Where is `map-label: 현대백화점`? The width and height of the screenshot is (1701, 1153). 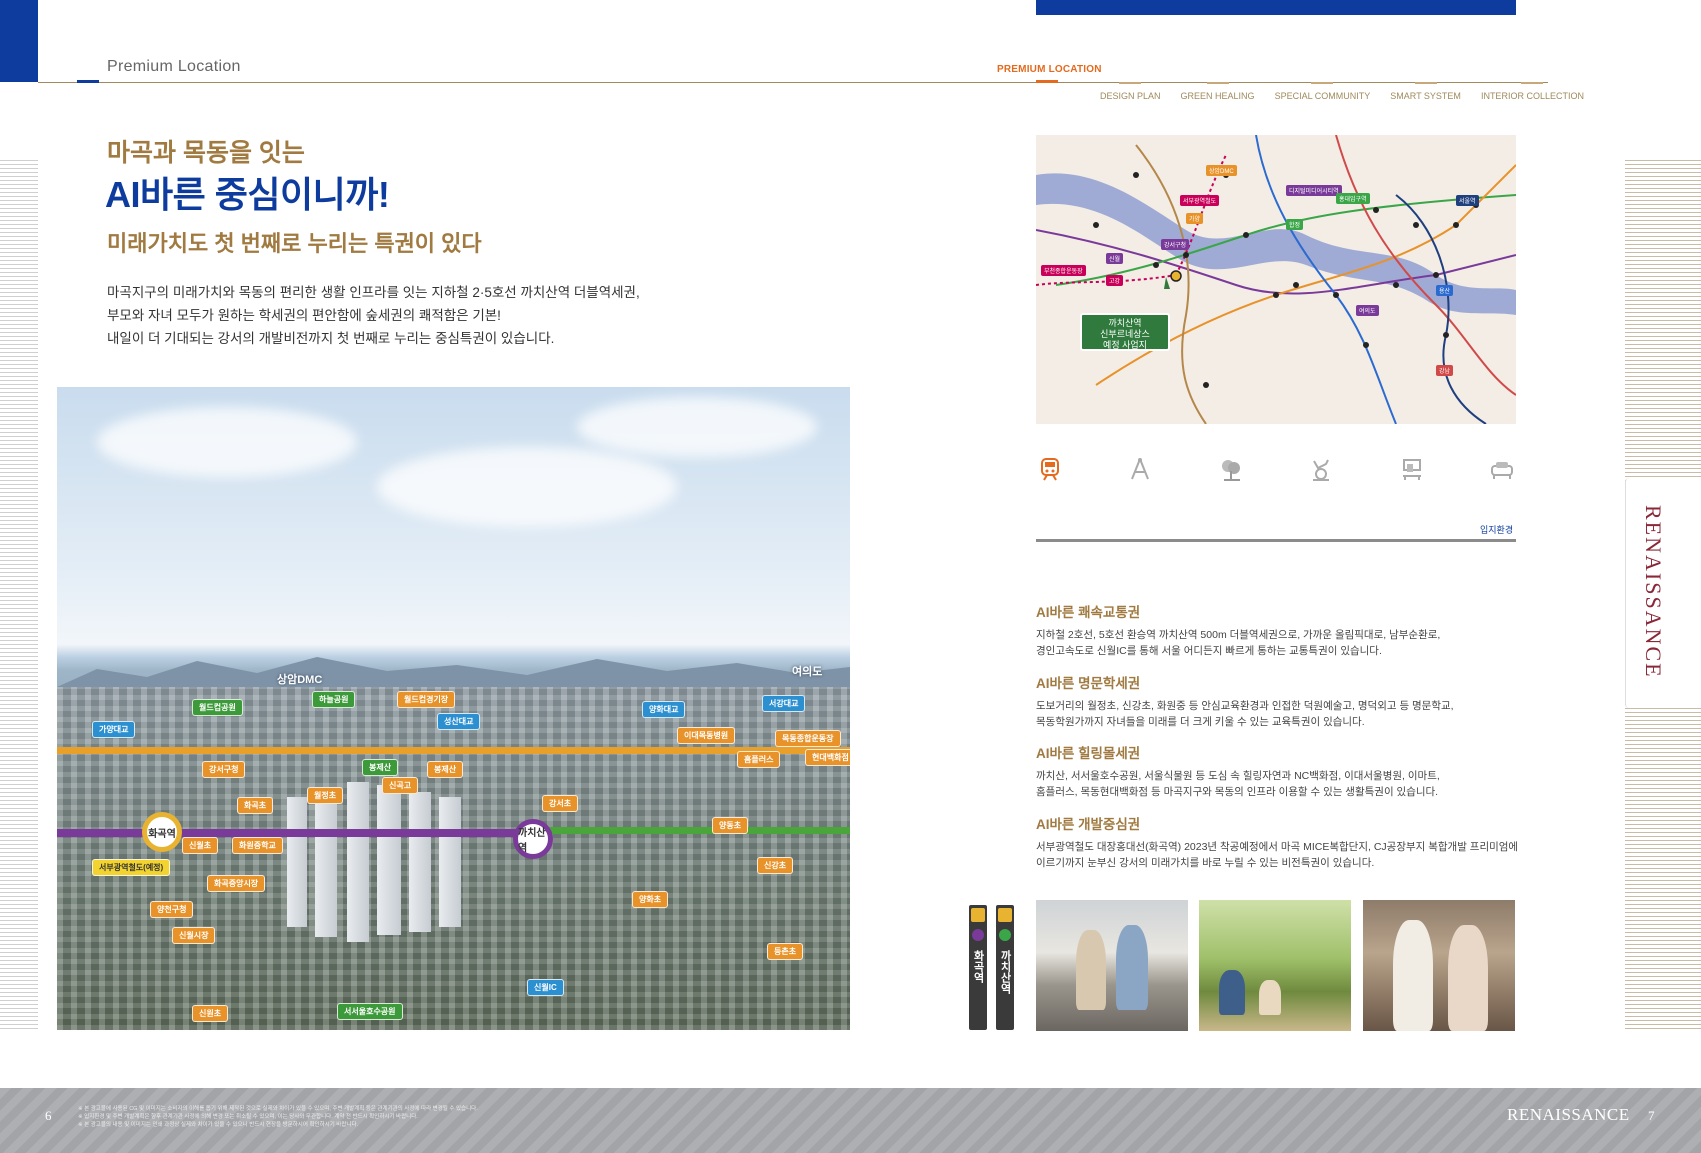
map-label: 현대백화점 is located at coordinates (827, 757).